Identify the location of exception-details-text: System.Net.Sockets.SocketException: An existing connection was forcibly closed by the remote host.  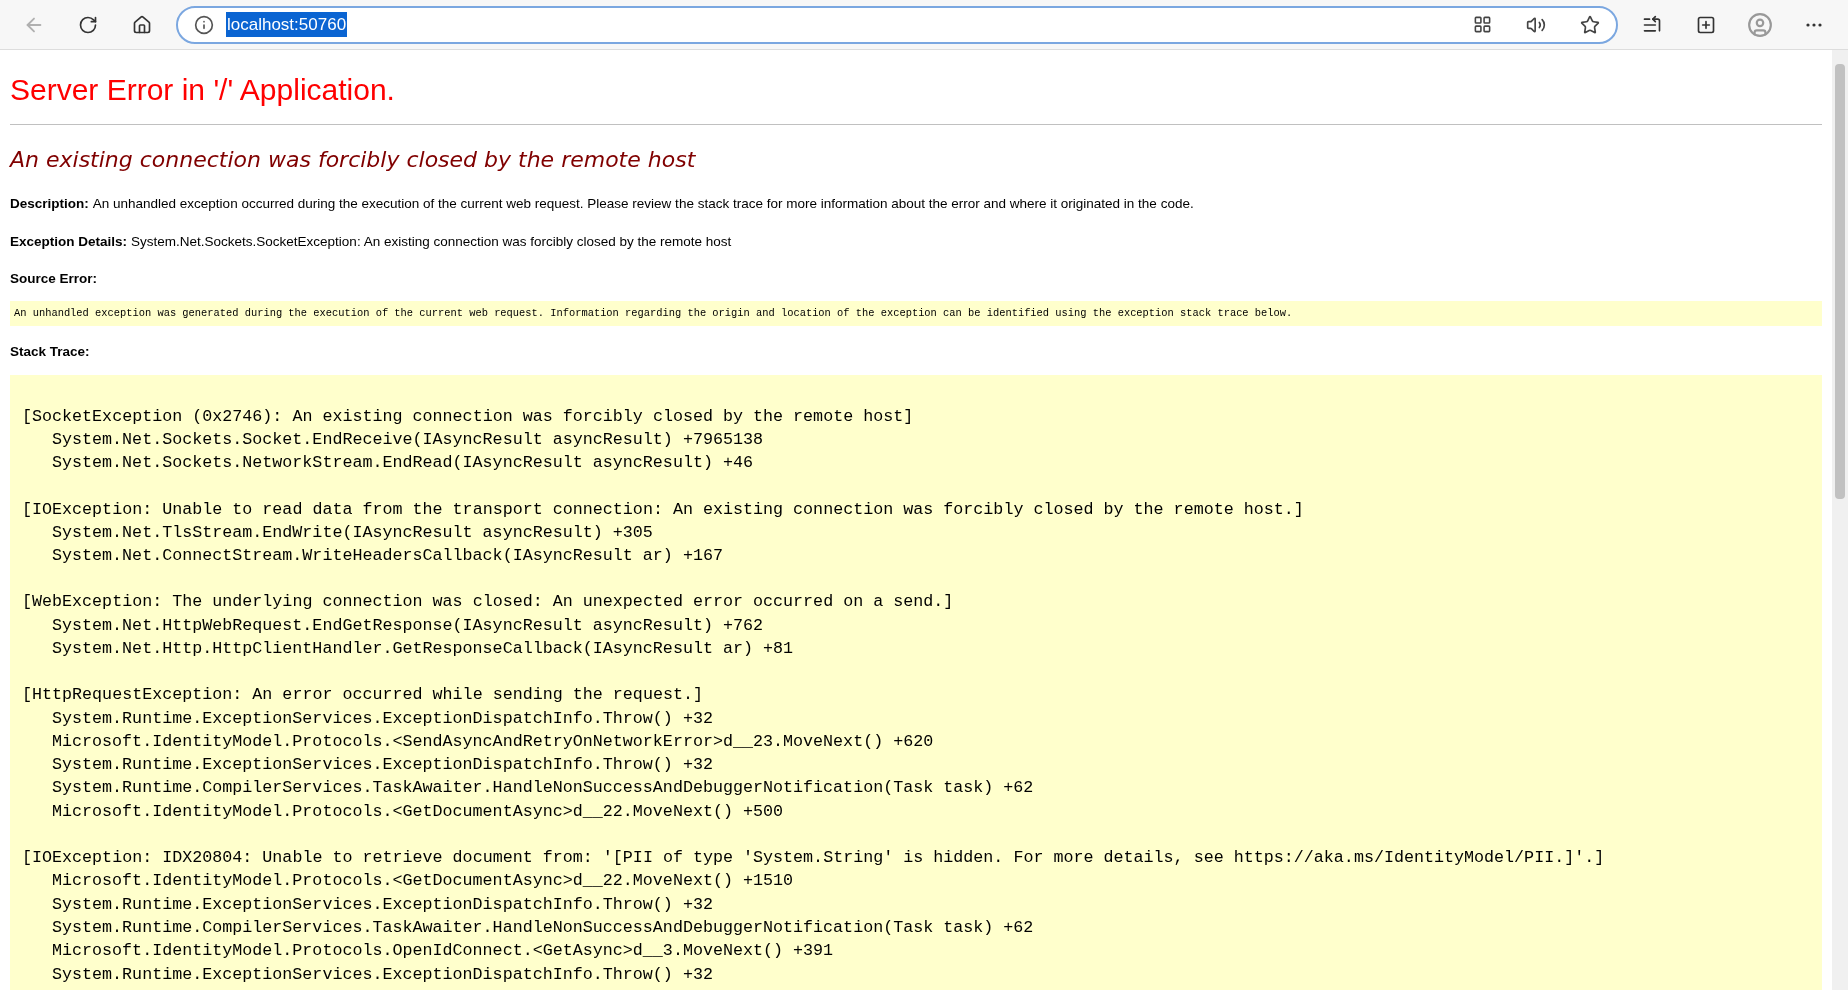
(431, 242).